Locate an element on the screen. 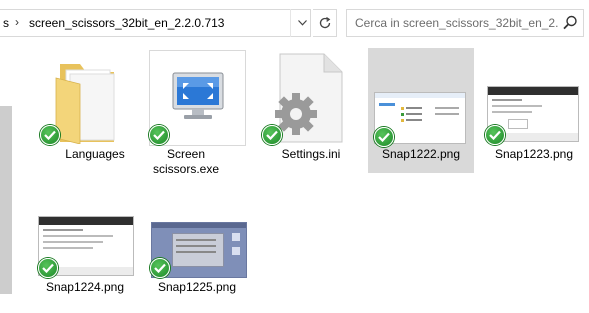 Image resolution: width=589 pixels, height=313 pixels. file-label: Snap1223.png is located at coordinates (534, 154).